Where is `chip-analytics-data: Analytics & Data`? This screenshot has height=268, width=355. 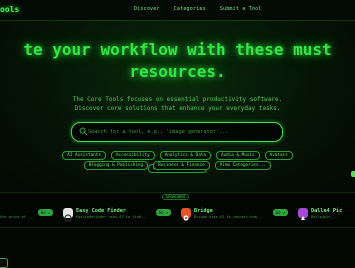 chip-analytics-data: Analytics & Data is located at coordinates (185, 155).